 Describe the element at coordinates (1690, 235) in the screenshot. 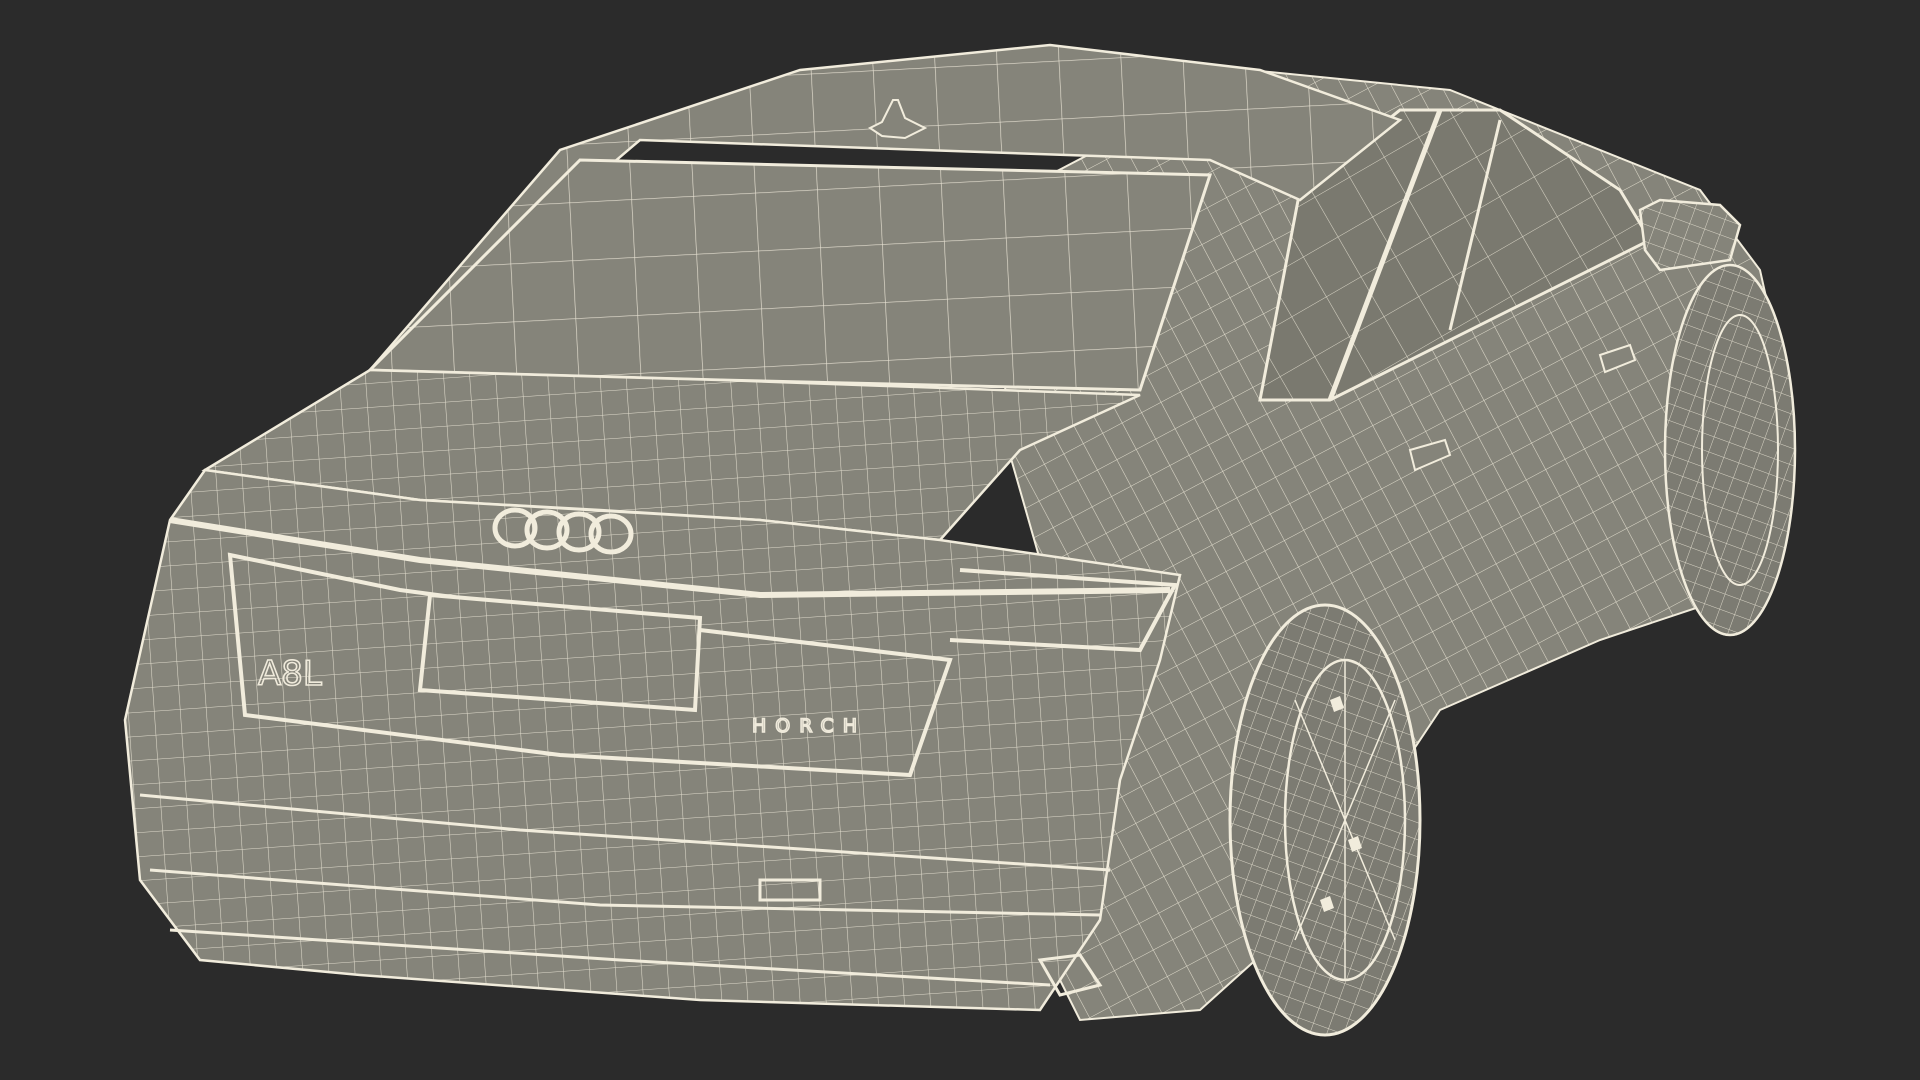

I see `side-mirror` at that location.